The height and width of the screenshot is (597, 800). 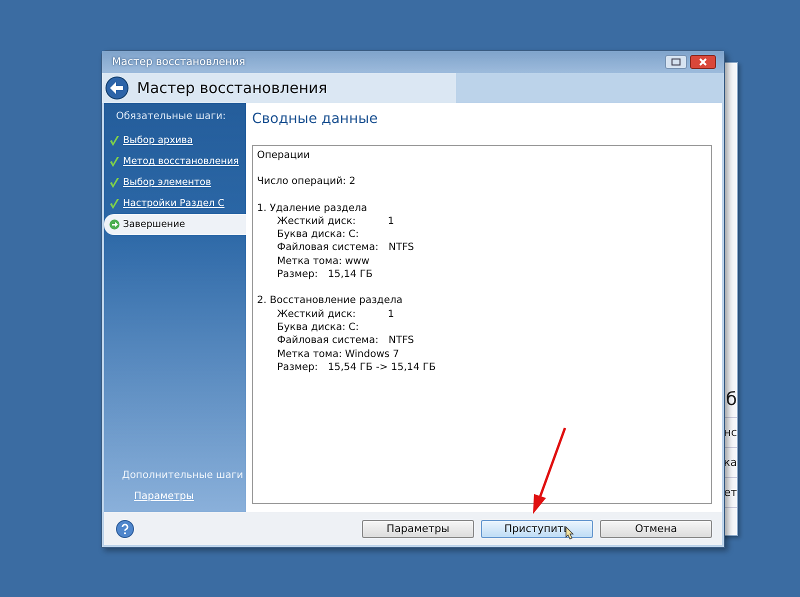 What do you see at coordinates (312, 209) in the screenshot?
I see `operation-title: 1. Удаление раздела` at bounding box center [312, 209].